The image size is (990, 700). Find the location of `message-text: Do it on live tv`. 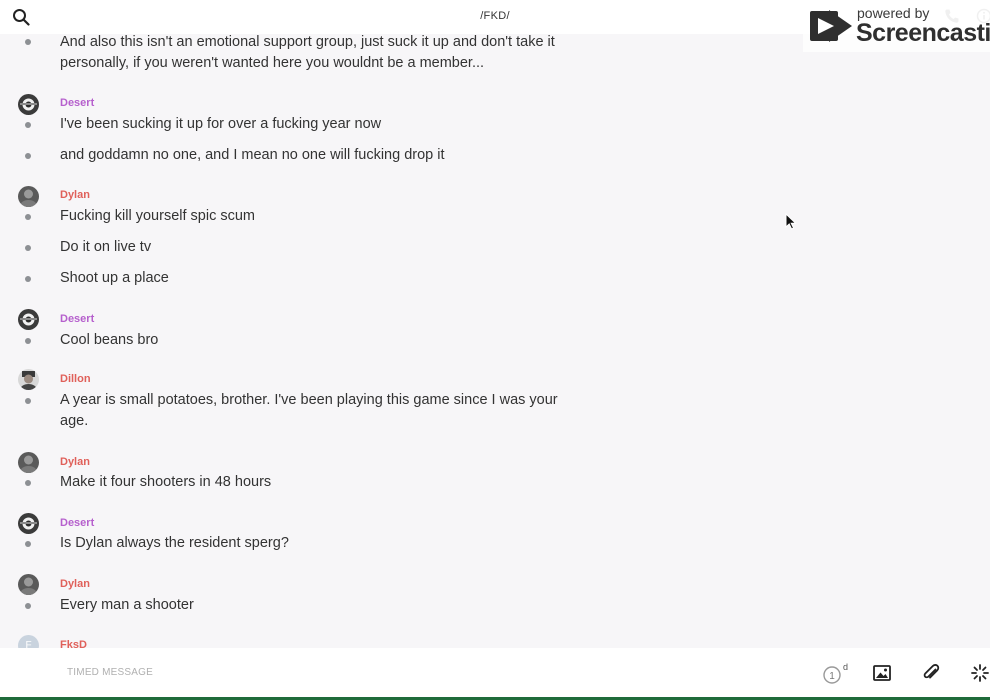

message-text: Do it on live tv is located at coordinates (106, 247).